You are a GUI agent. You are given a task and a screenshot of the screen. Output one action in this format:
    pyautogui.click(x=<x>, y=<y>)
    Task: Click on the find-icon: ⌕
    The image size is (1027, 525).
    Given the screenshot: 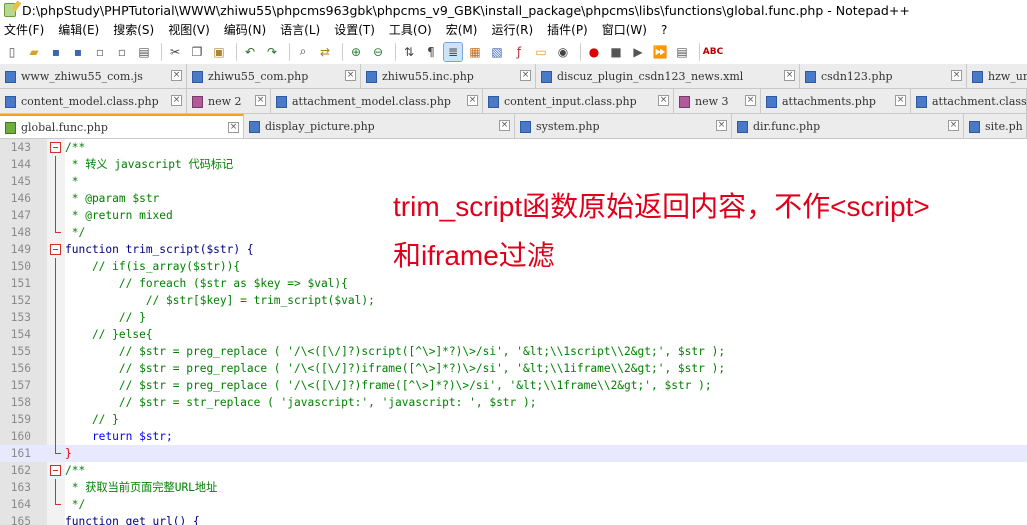 What is the action you would take?
    pyautogui.click(x=303, y=52)
    